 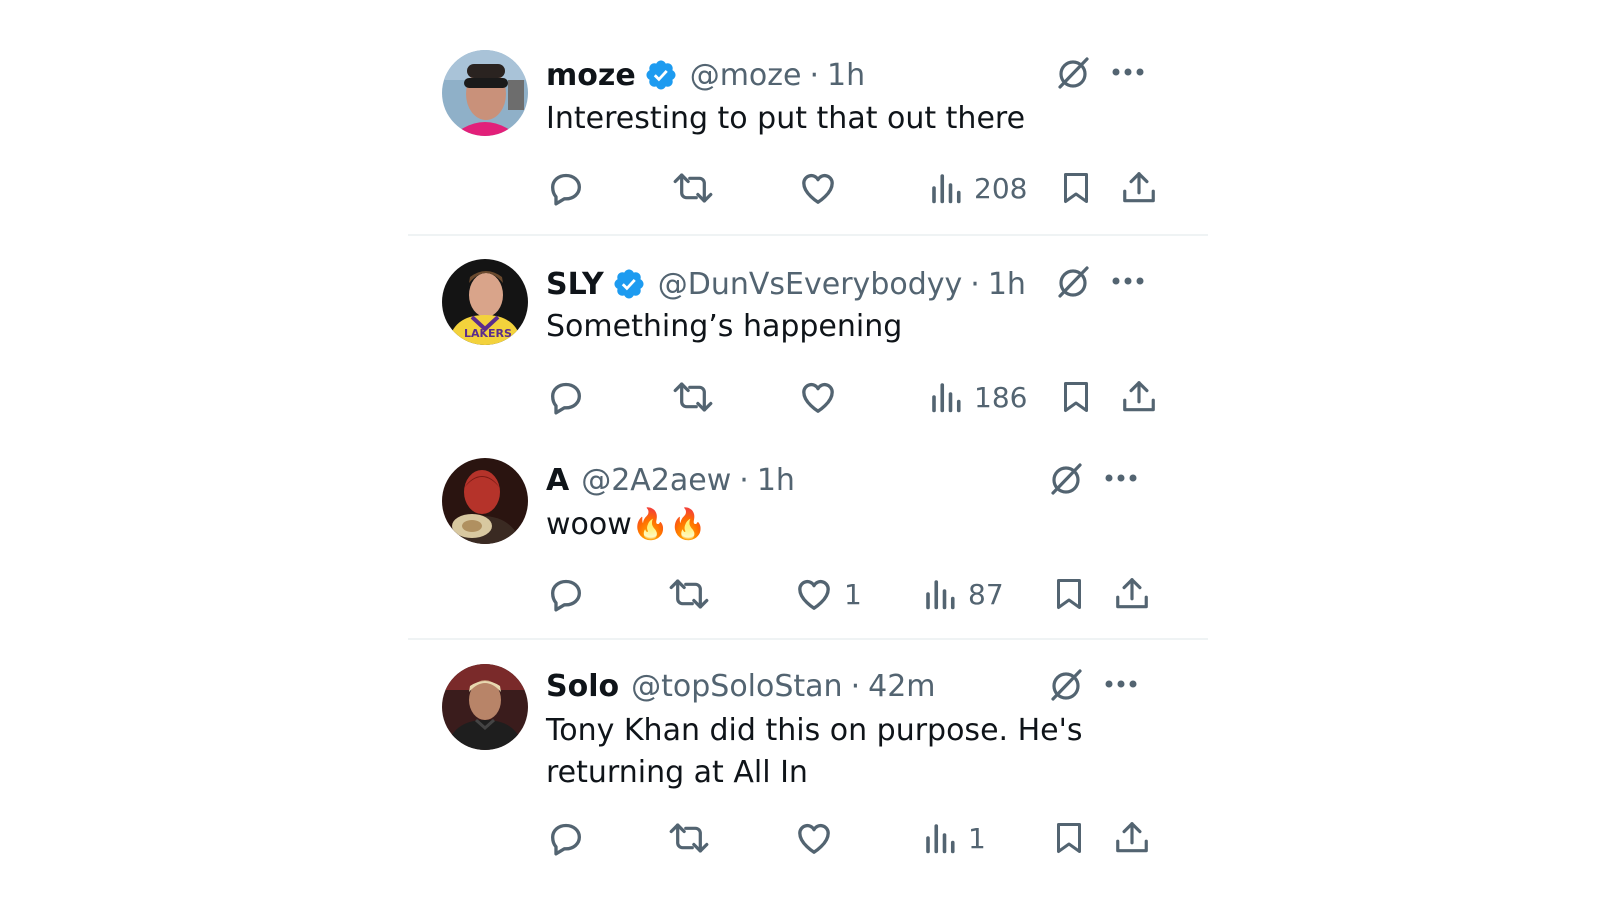 I want to click on views-count: 186, so click(x=1001, y=397).